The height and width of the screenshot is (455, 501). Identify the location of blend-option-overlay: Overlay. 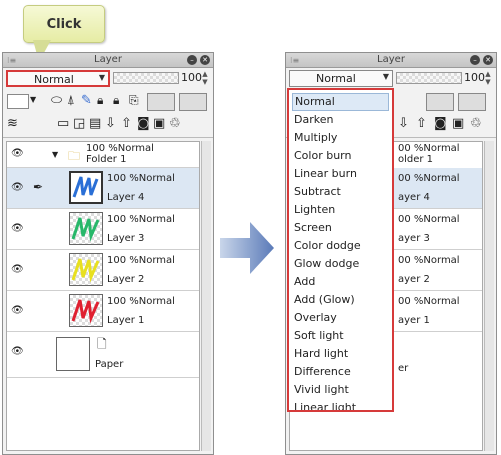
(341, 318).